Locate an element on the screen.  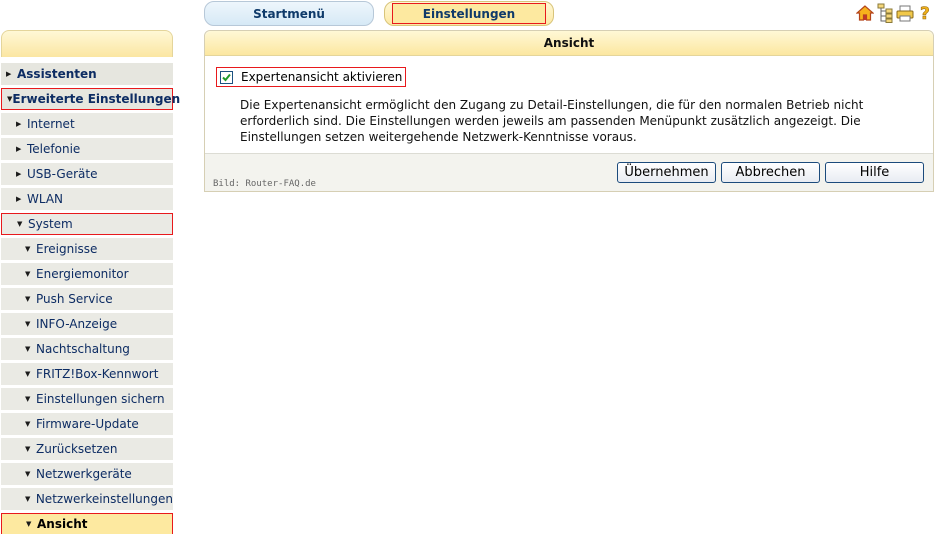
sidebar-item-usb-geräte: ▶ USB-Geräte is located at coordinates (87, 174).